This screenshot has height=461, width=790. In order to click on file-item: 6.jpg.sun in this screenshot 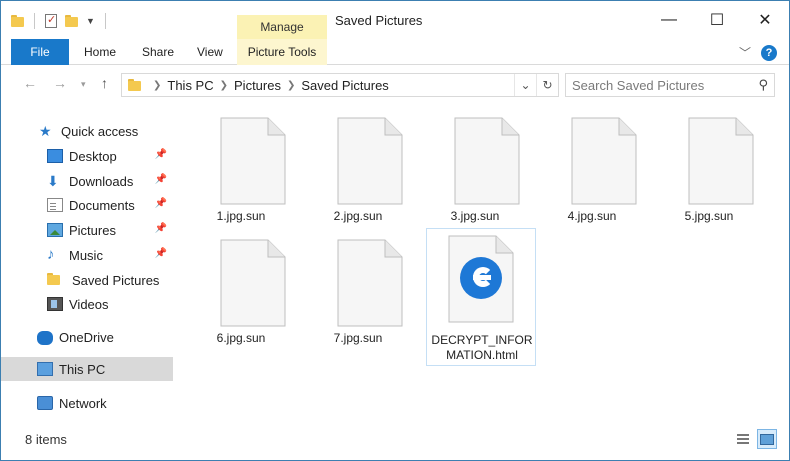, I will do `click(241, 296)`.